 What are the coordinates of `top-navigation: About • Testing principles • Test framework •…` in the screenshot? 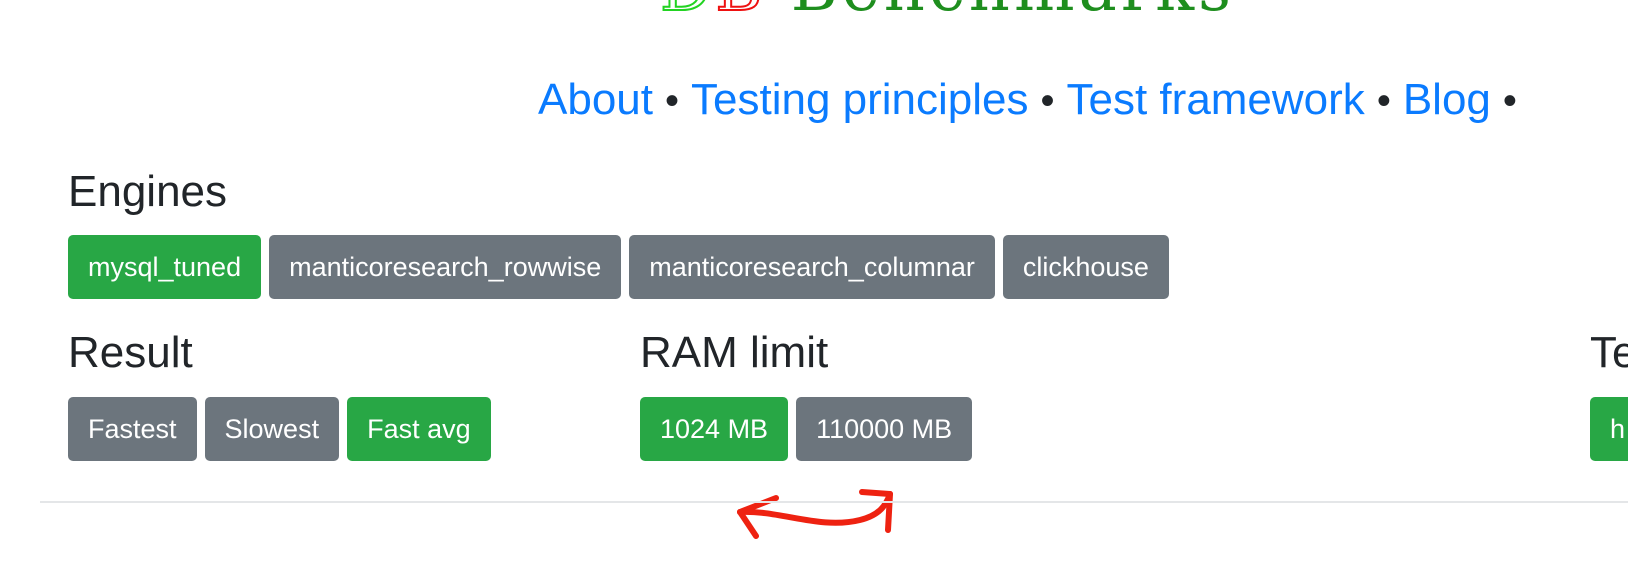 It's located at (1033, 100).